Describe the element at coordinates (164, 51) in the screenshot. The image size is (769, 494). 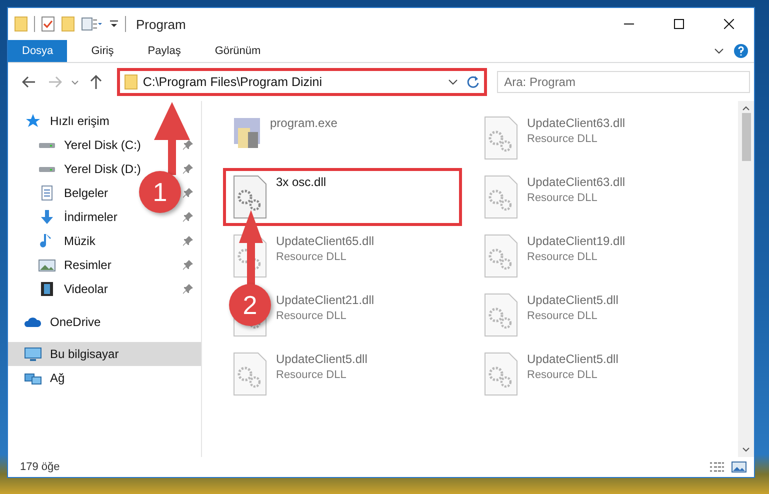
I see `ribbon-tab: Paylaş` at that location.